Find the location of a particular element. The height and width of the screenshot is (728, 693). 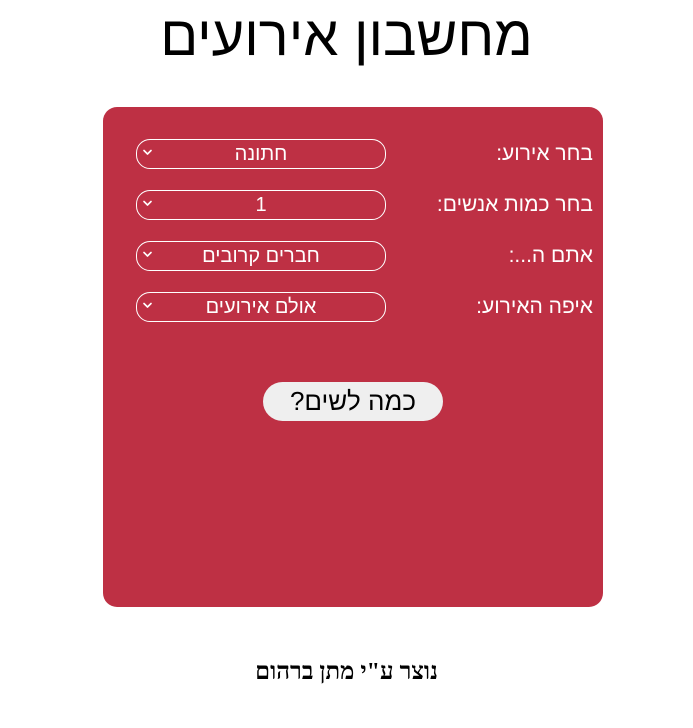

venue-row: איפה האירוע: אולם אירועים is located at coordinates (353, 307).